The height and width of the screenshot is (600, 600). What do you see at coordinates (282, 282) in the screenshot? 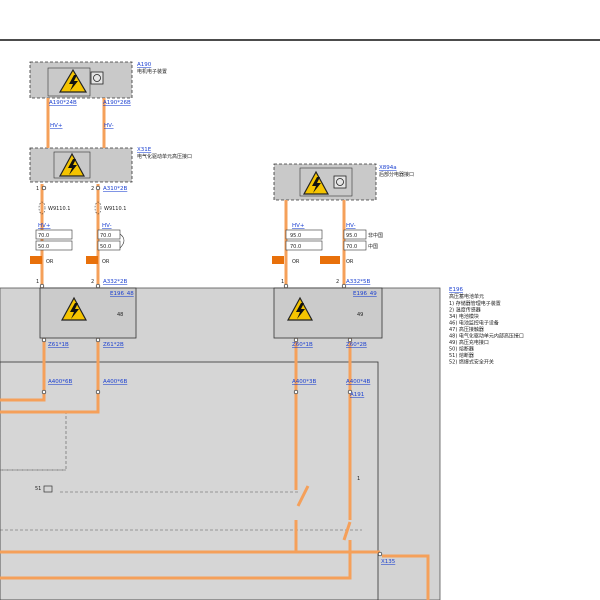
I see `right-num-left: 1` at bounding box center [282, 282].